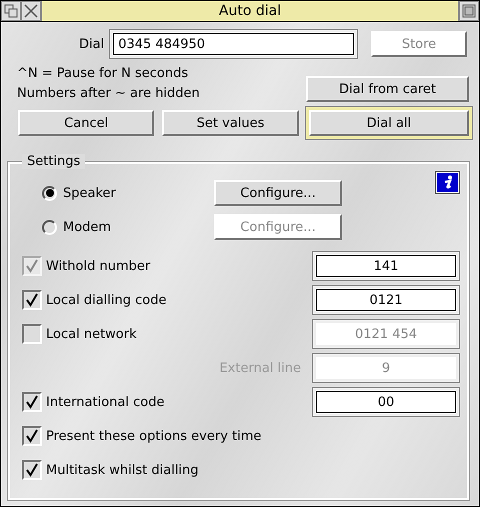 The image size is (480, 507). Describe the element at coordinates (230, 123) in the screenshot. I see `action-button: Set values` at that location.